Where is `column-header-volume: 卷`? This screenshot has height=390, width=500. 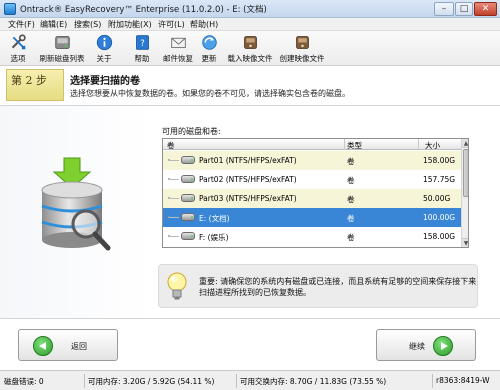
column-header-volume: 卷 is located at coordinates (171, 145).